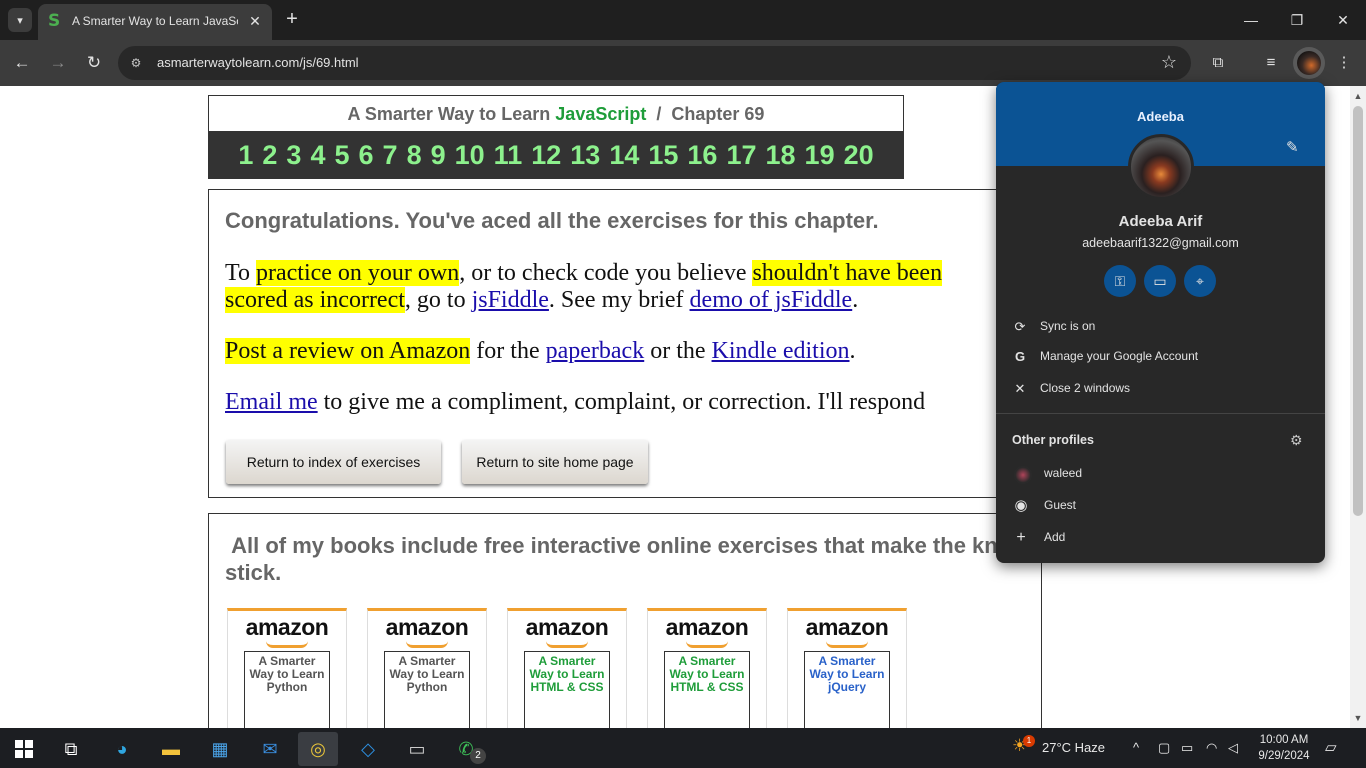  I want to click on chapter-link-1: 1, so click(245, 155).